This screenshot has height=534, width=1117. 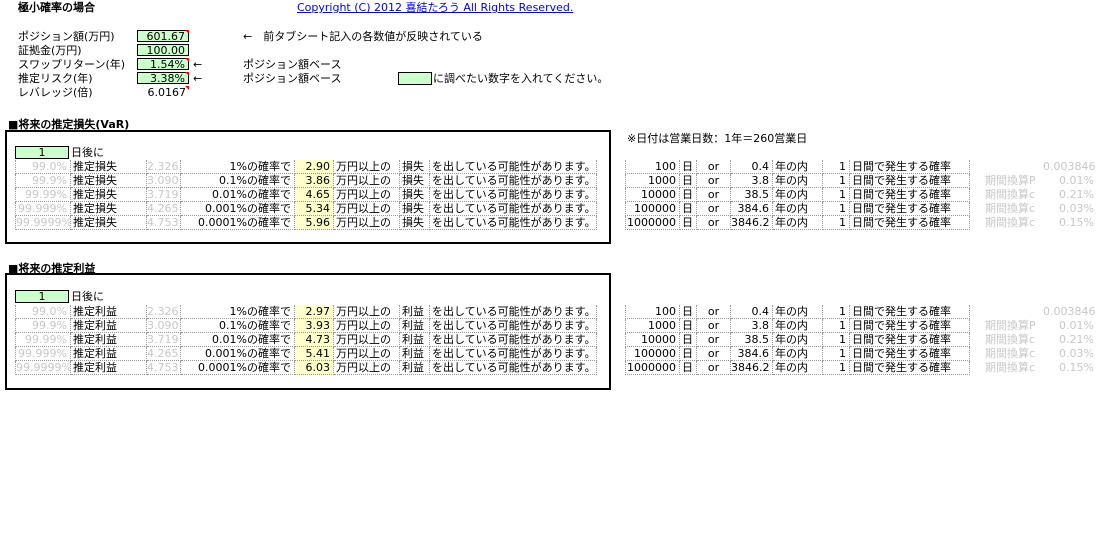 What do you see at coordinates (1076, 180) in the screenshot?
I see `period-conv-value-cell: 0.01%` at bounding box center [1076, 180].